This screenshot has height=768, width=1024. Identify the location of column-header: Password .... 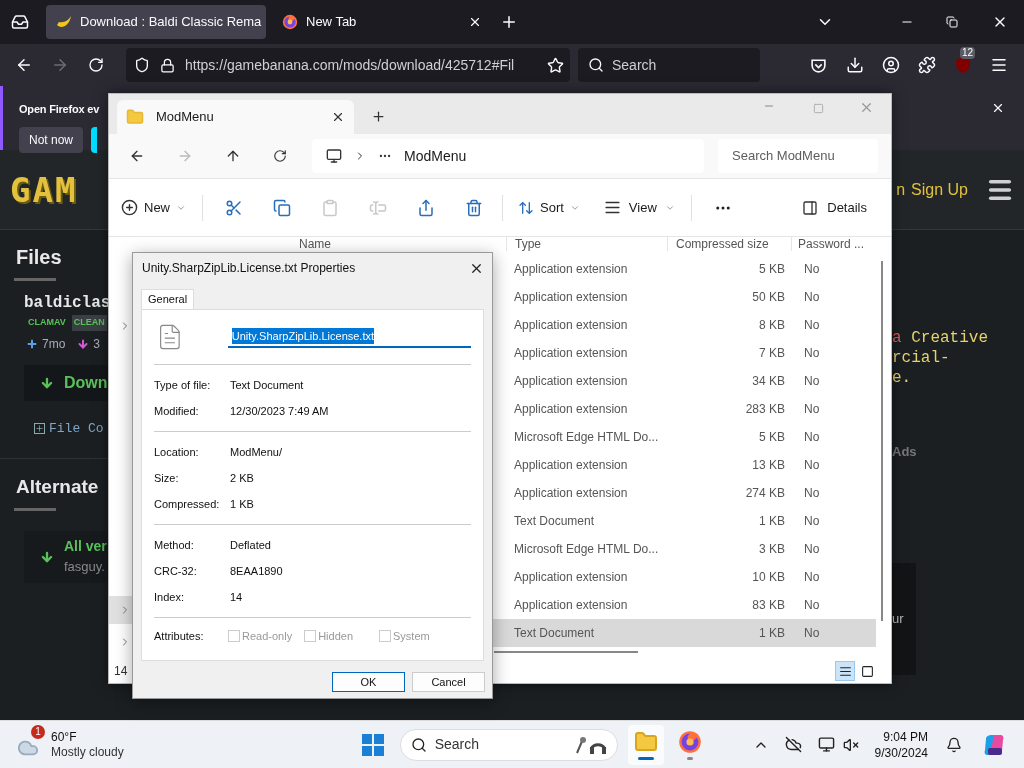
(832, 244).